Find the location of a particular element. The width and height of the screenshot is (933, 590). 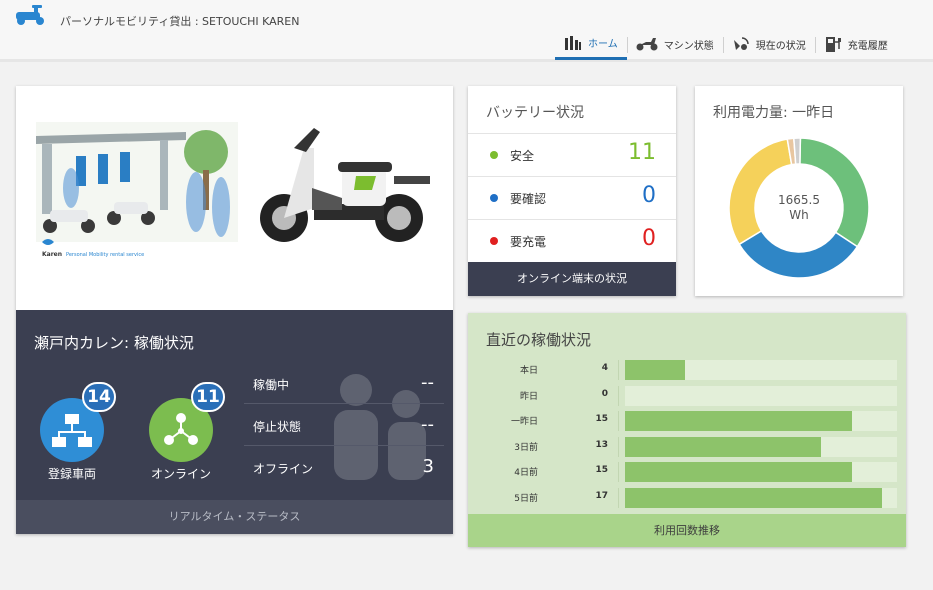

usage-row: 4日前 15 is located at coordinates (687, 472).